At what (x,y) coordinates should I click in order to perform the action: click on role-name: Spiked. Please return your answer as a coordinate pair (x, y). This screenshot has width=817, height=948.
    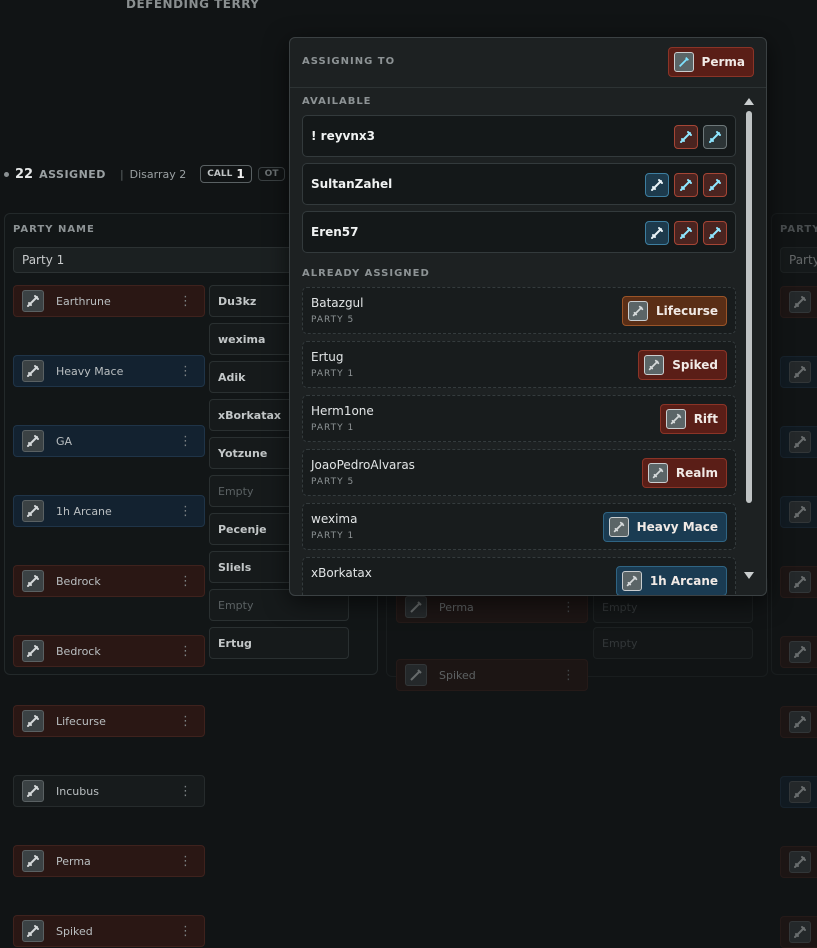
    Looking at the image, I should click on (457, 675).